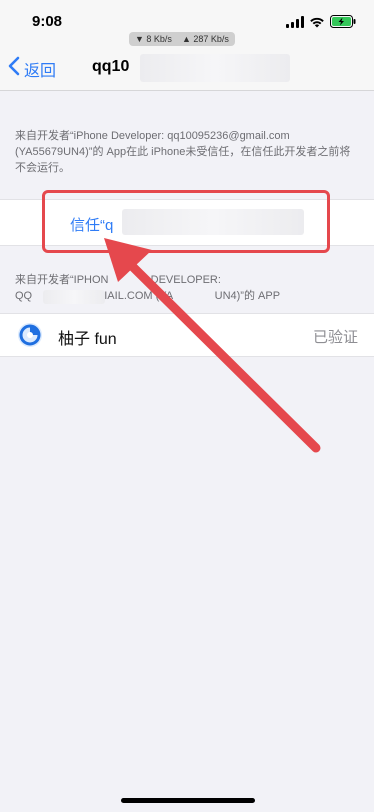 Image resolution: width=374 pixels, height=812 pixels. I want to click on apps-note-line2-tail: UN4)”的 APP, so click(247, 296).